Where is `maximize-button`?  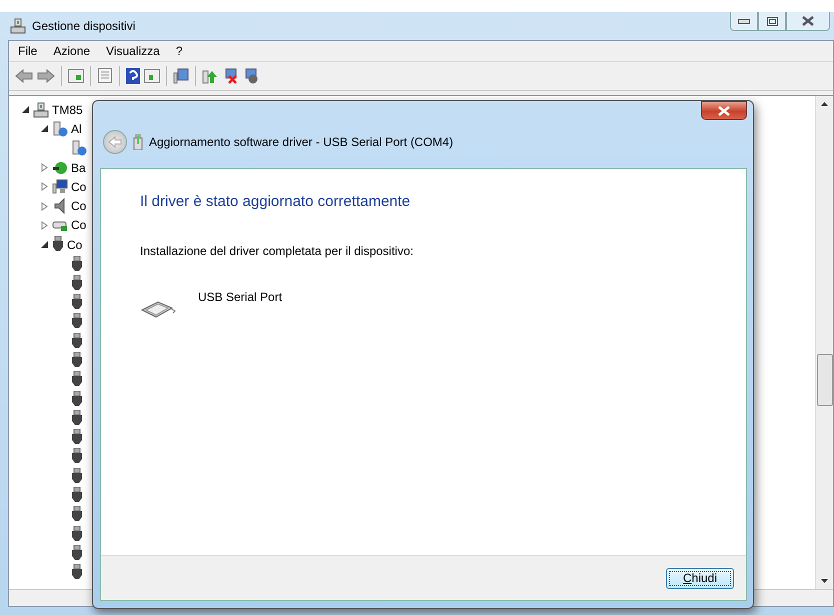
maximize-button is located at coordinates (772, 21).